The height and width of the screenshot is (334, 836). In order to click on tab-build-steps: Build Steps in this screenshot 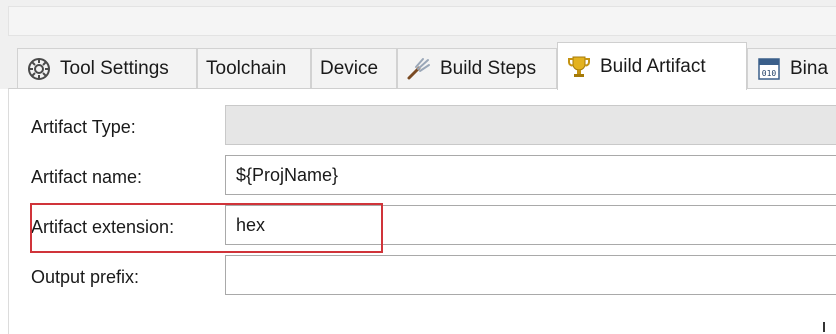, I will do `click(477, 68)`.